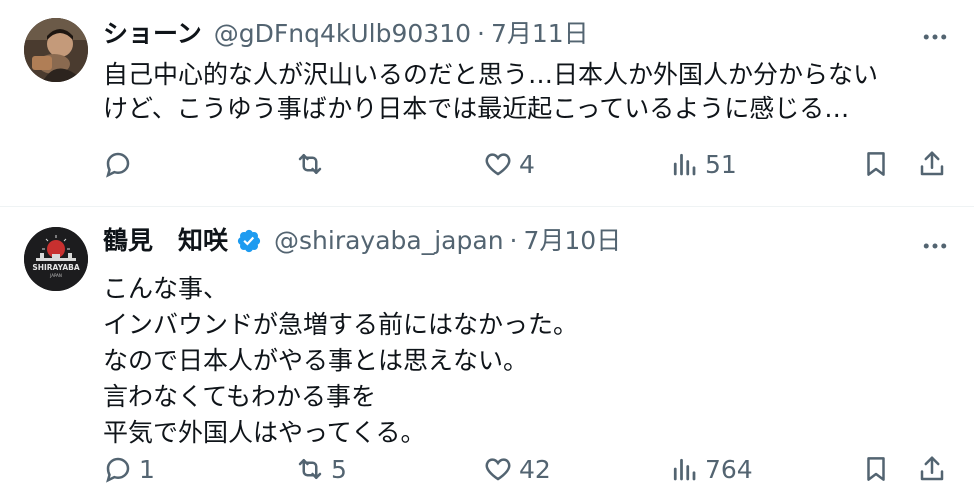 The image size is (974, 504). Describe the element at coordinates (147, 469) in the screenshot. I see `reply-count: 1` at that location.